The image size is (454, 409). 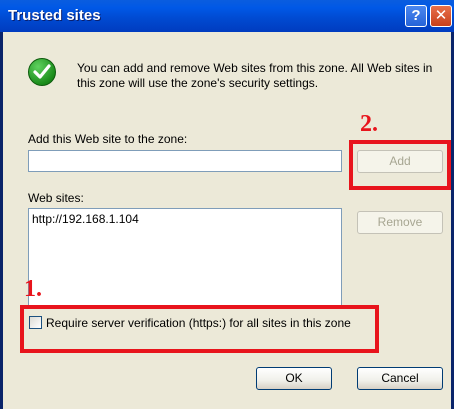 What do you see at coordinates (33, 289) in the screenshot?
I see `annotation-step-1: 1.` at bounding box center [33, 289].